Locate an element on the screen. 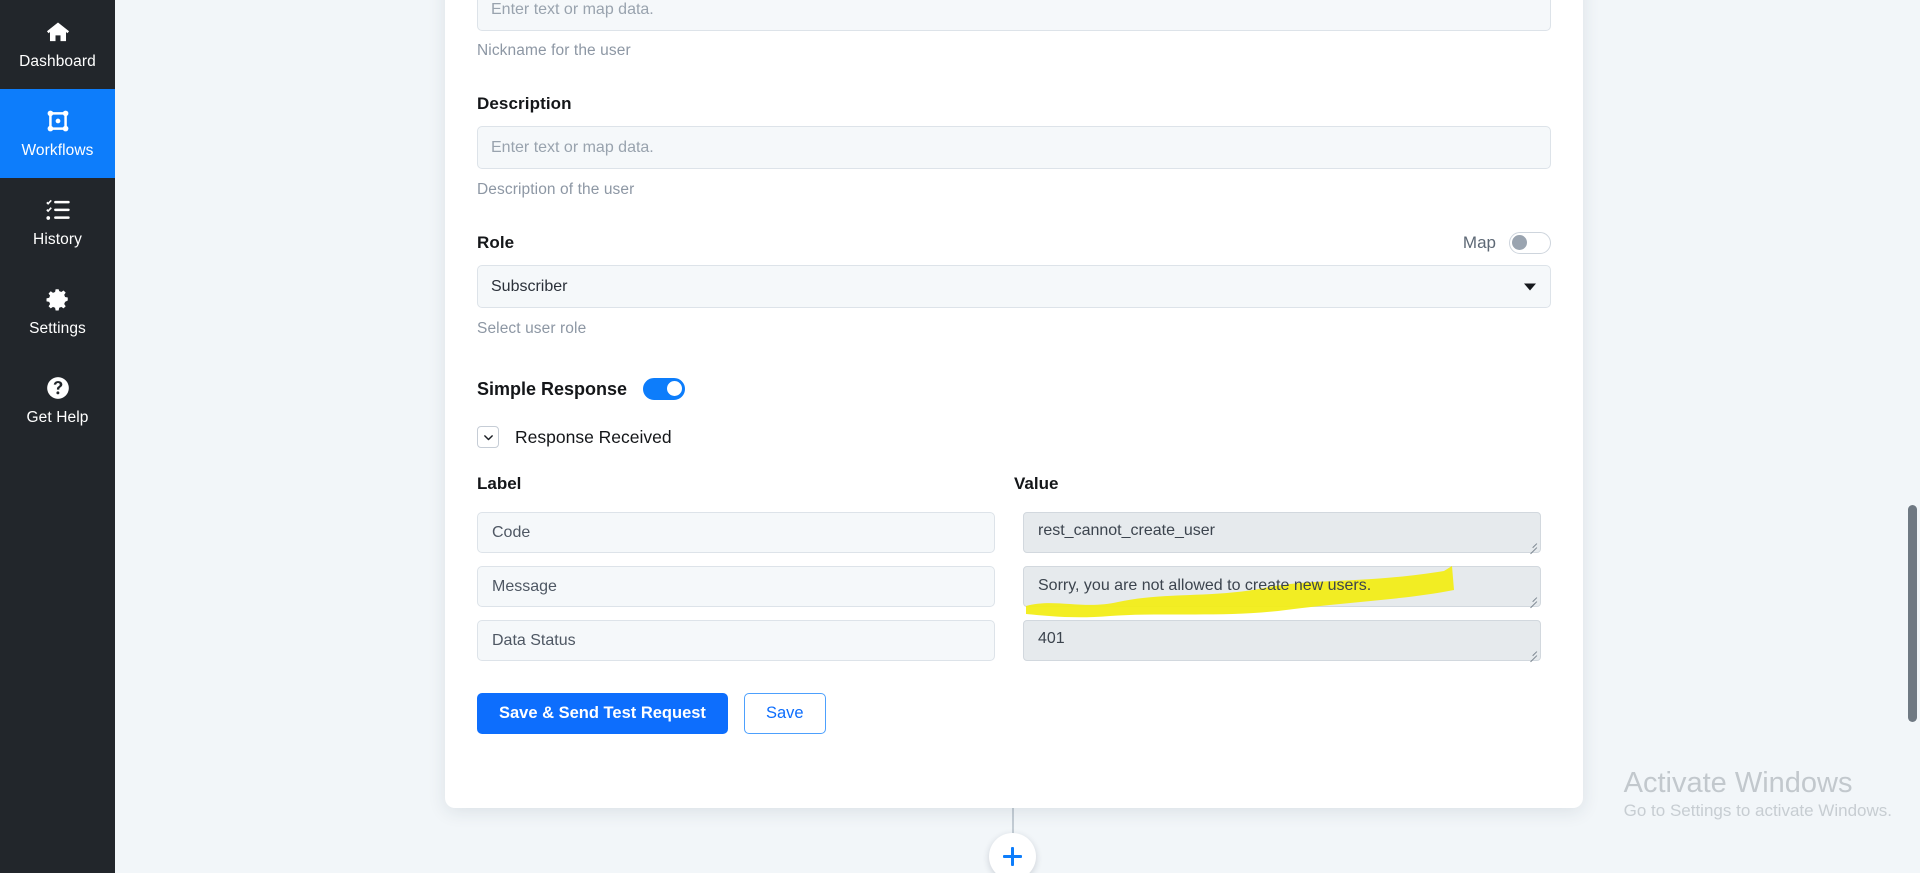  add-node-button is located at coordinates (1012, 853).